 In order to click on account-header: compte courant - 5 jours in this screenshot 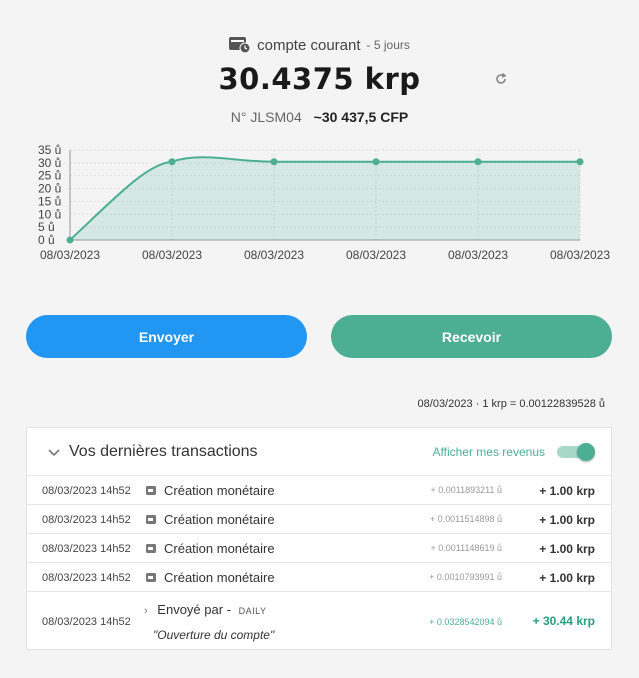, I will do `click(319, 45)`.